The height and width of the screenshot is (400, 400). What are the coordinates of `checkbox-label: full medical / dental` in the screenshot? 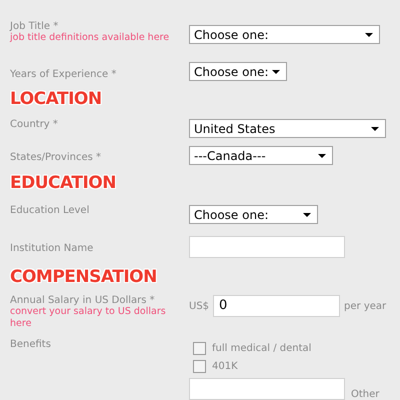 It's located at (262, 348).